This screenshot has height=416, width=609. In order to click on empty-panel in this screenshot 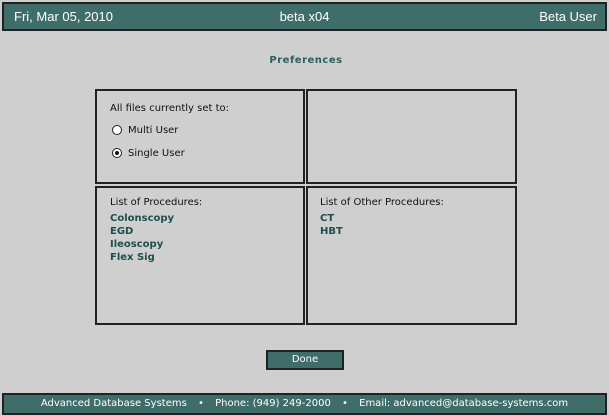, I will do `click(411, 136)`.